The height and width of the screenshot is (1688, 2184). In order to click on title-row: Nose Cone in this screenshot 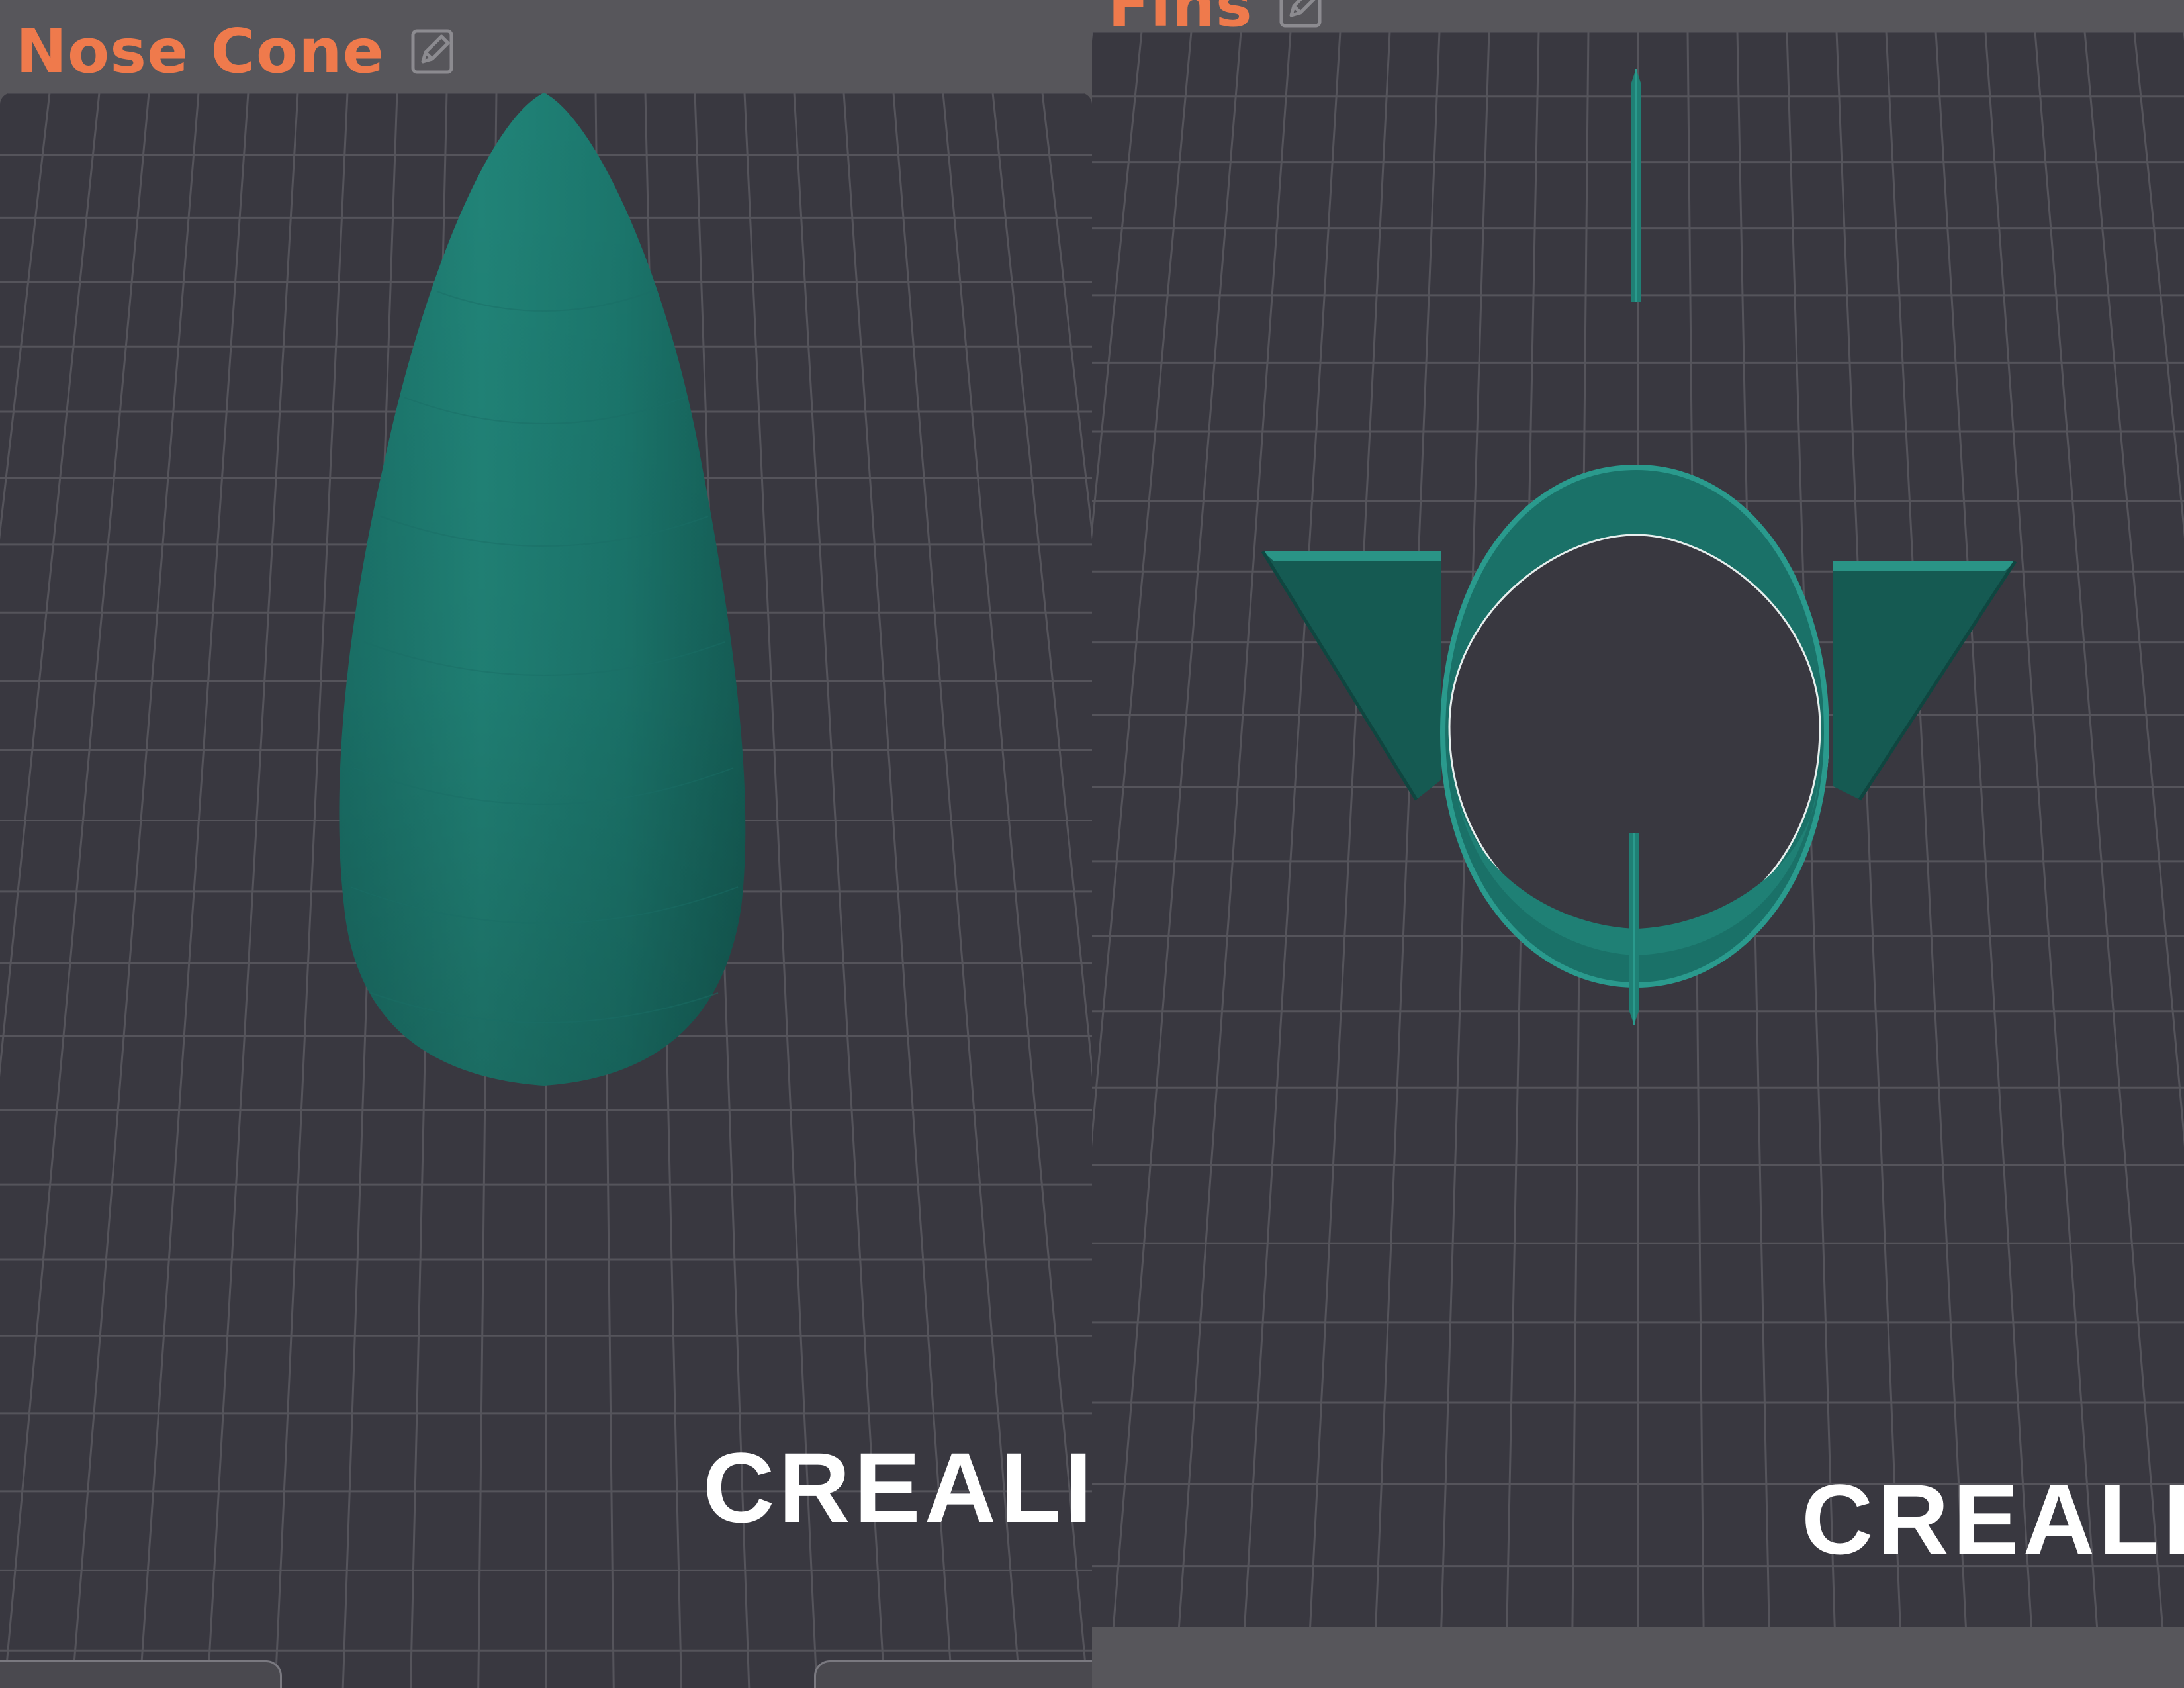, I will do `click(235, 51)`.